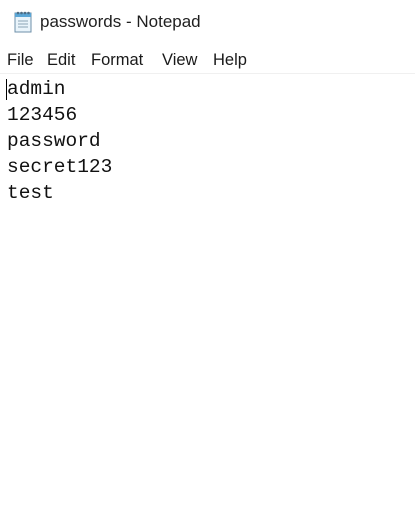  I want to click on text-line: admin, so click(59, 89).